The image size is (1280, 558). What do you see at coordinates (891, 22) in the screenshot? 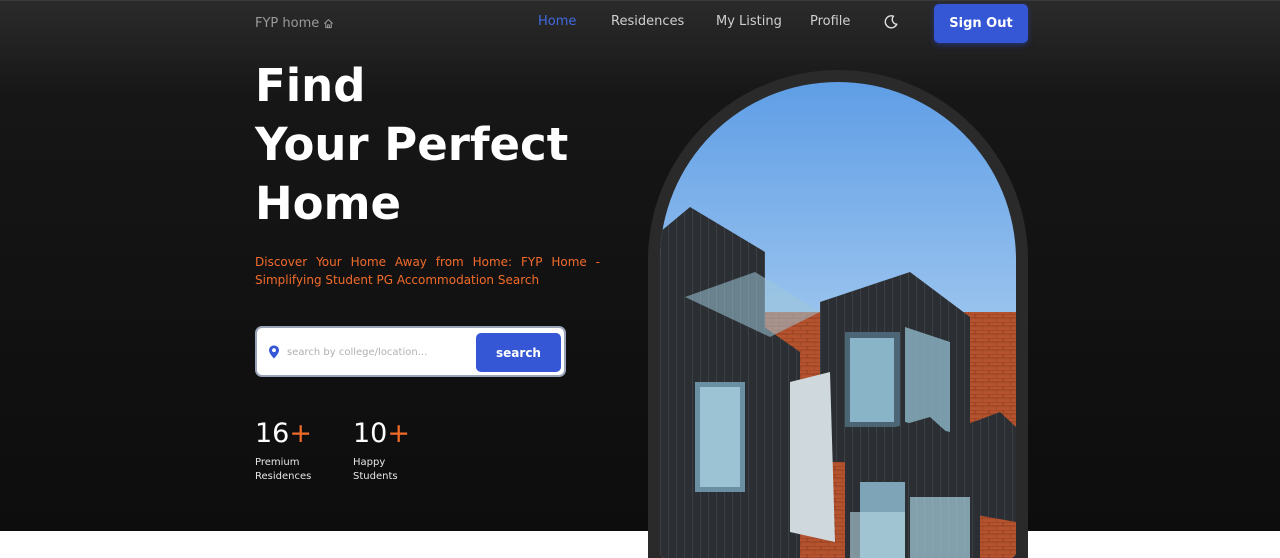
I see `moon-icon` at bounding box center [891, 22].